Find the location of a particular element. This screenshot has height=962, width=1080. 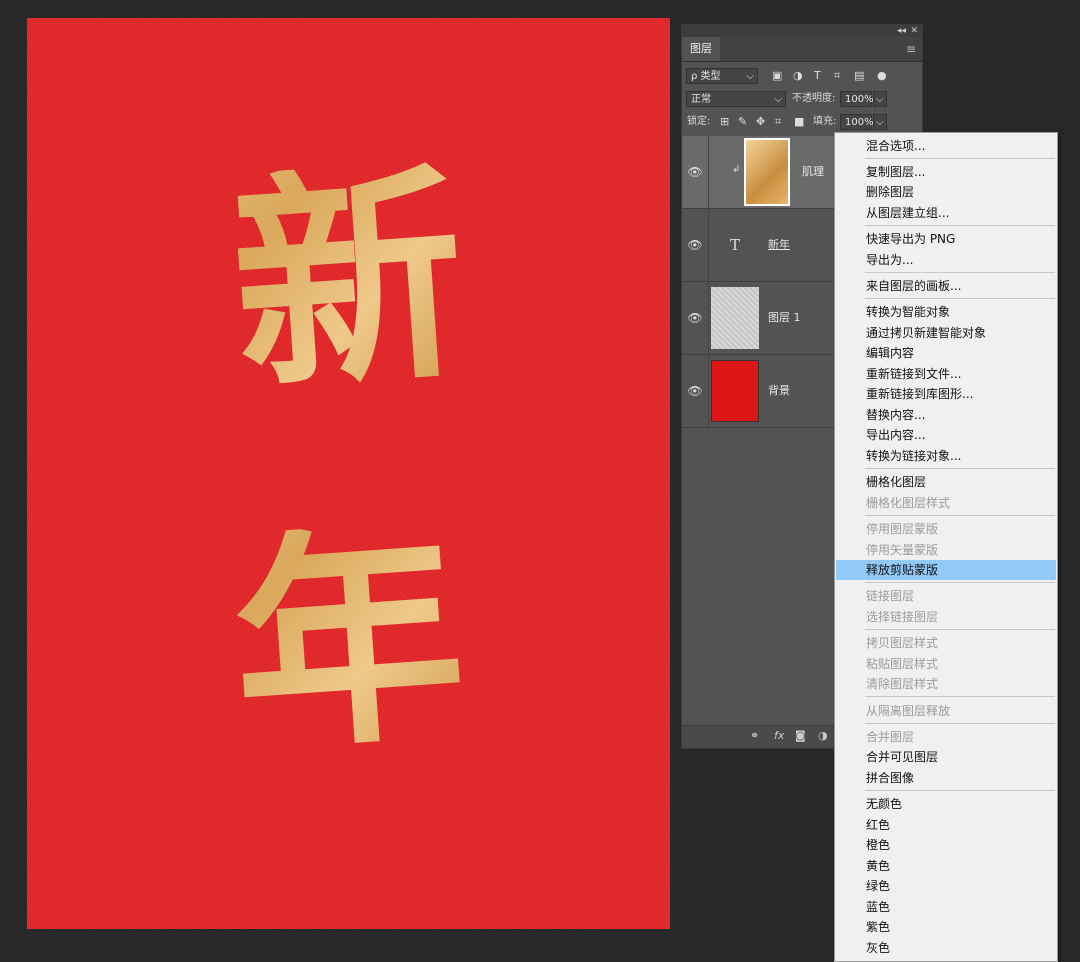

layer-name: 背景 is located at coordinates (779, 391).